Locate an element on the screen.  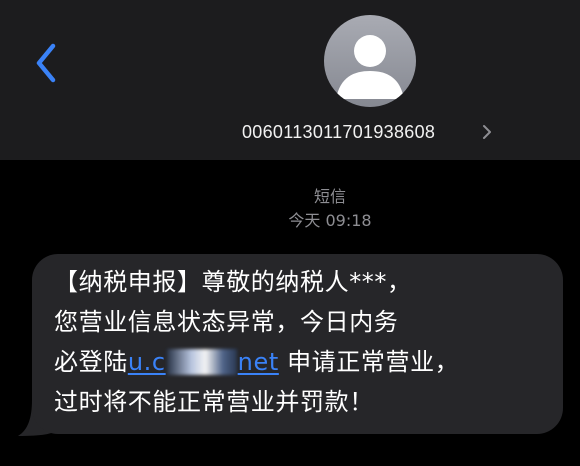
service-label: 短信 is located at coordinates (329, 196).